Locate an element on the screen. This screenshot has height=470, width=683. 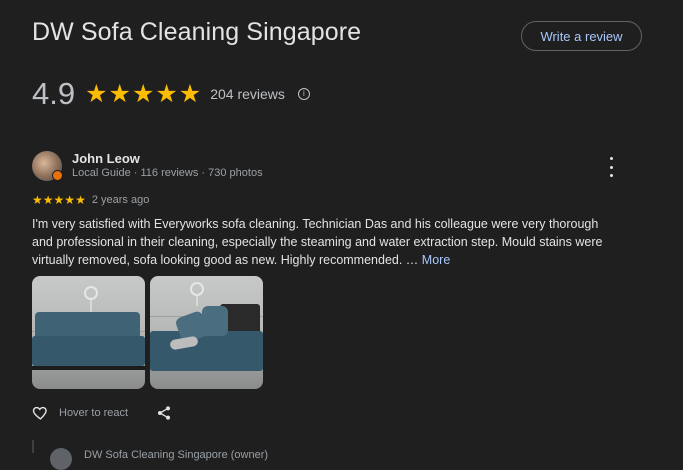
page-title: DW Sofa Cleaning Singapore is located at coordinates (197, 32).